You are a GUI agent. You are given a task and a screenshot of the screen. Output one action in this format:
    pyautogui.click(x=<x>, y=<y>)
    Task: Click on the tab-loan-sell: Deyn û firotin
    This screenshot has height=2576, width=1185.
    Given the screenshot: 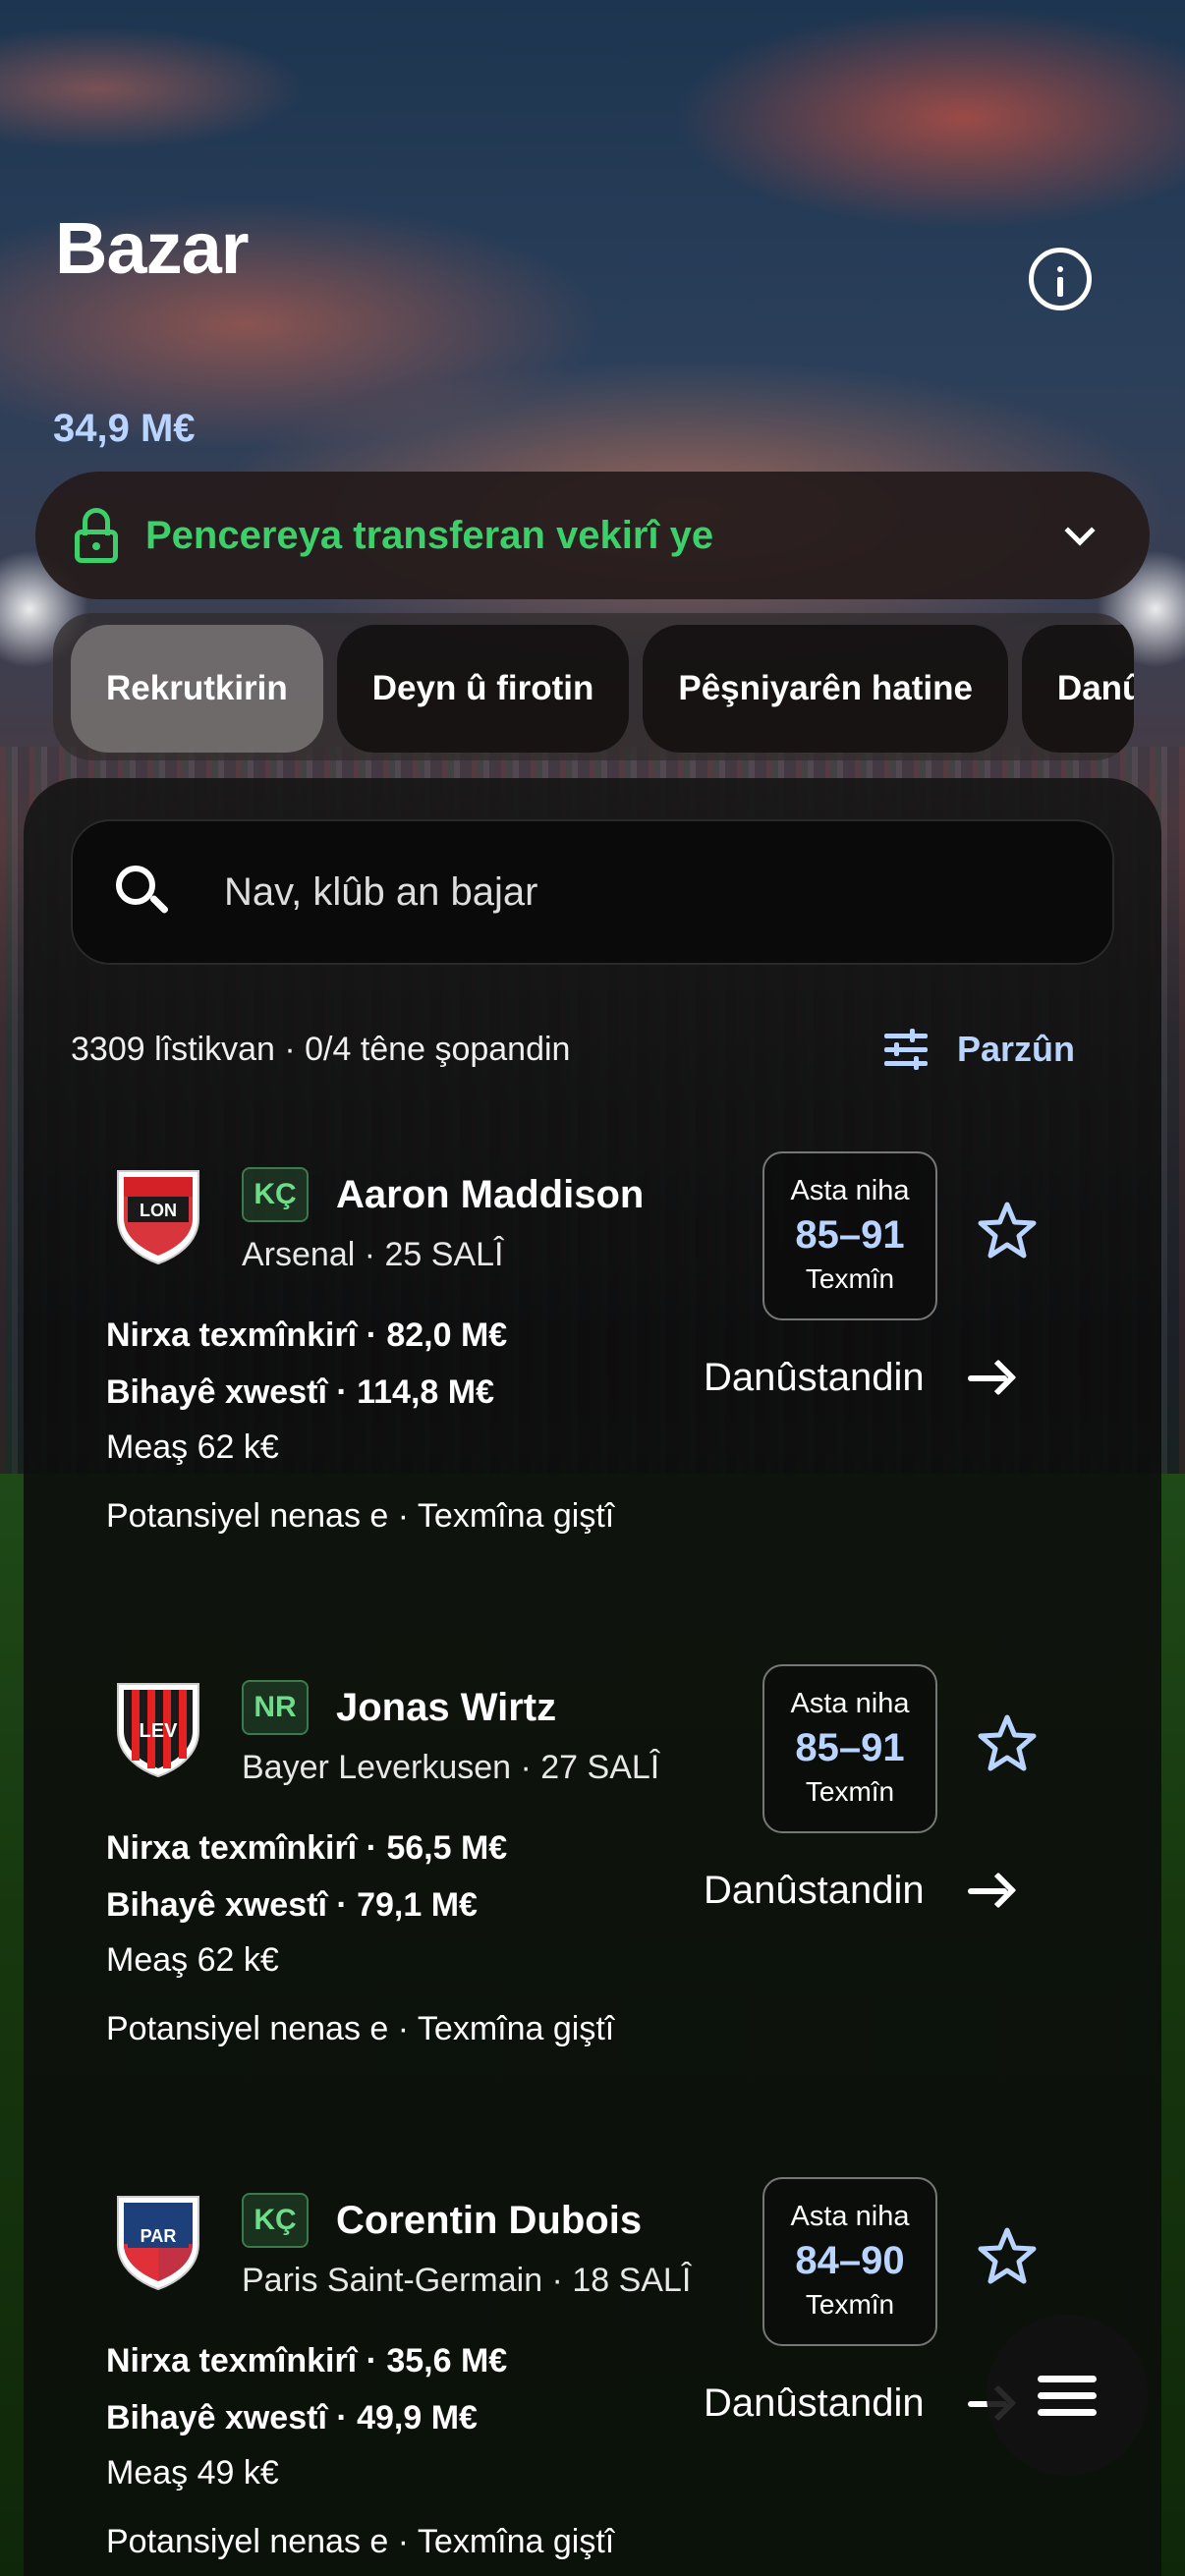 What is the action you would take?
    pyautogui.click(x=483, y=689)
    